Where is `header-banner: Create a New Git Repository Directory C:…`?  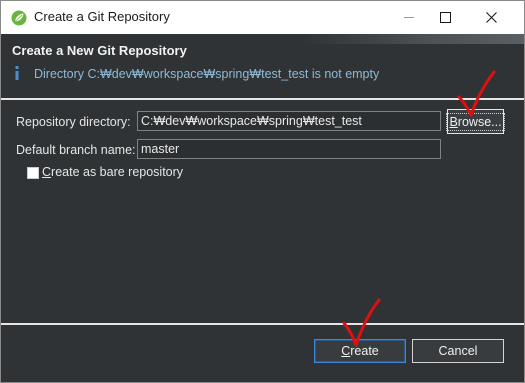
header-banner: Create a New Git Repository Directory C:… is located at coordinates (262, 62).